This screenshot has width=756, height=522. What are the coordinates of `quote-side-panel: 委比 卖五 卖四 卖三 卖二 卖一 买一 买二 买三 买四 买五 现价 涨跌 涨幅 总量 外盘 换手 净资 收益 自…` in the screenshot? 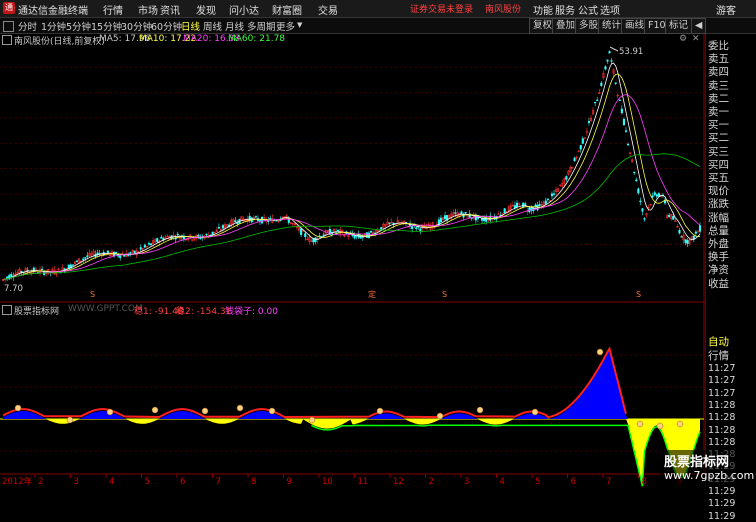 It's located at (730, 278).